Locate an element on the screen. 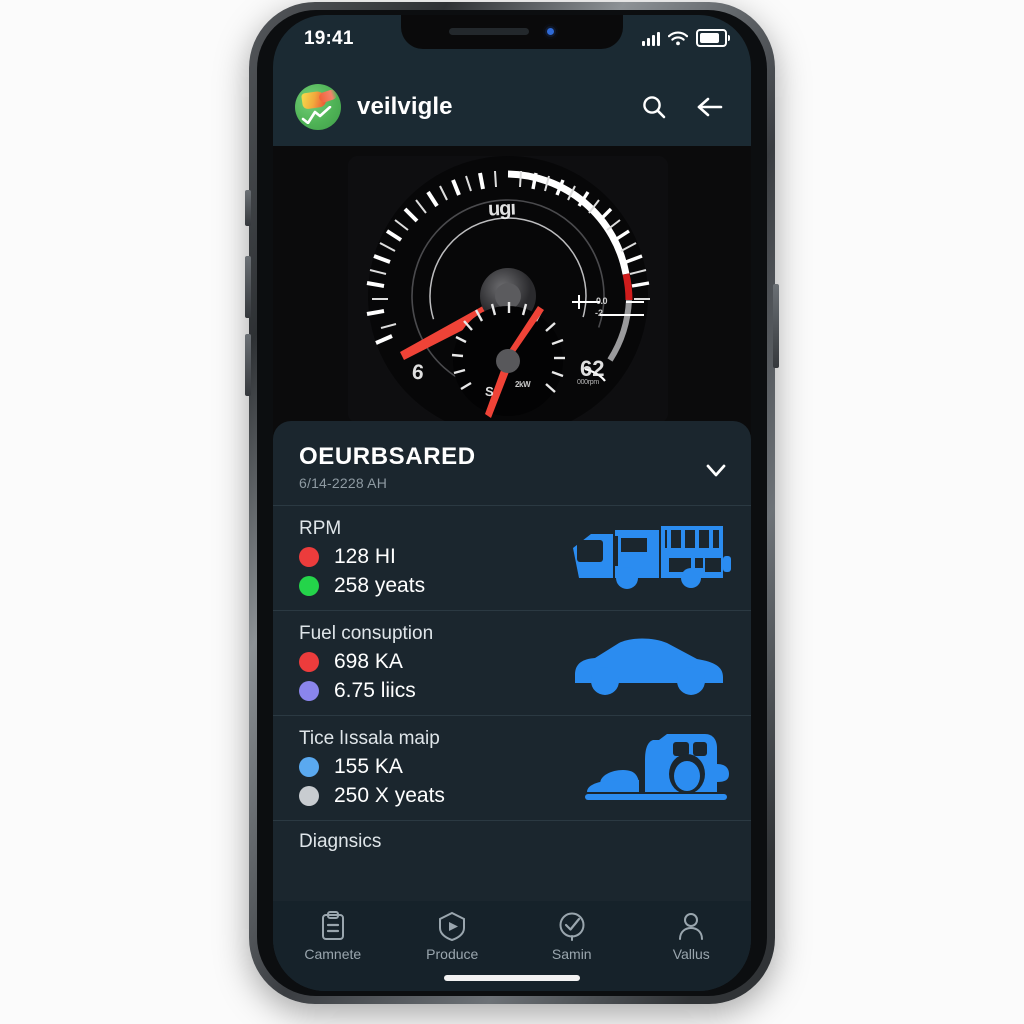 This screenshot has width=1024, height=1024. chevron-down-icon is located at coordinates (716, 470).